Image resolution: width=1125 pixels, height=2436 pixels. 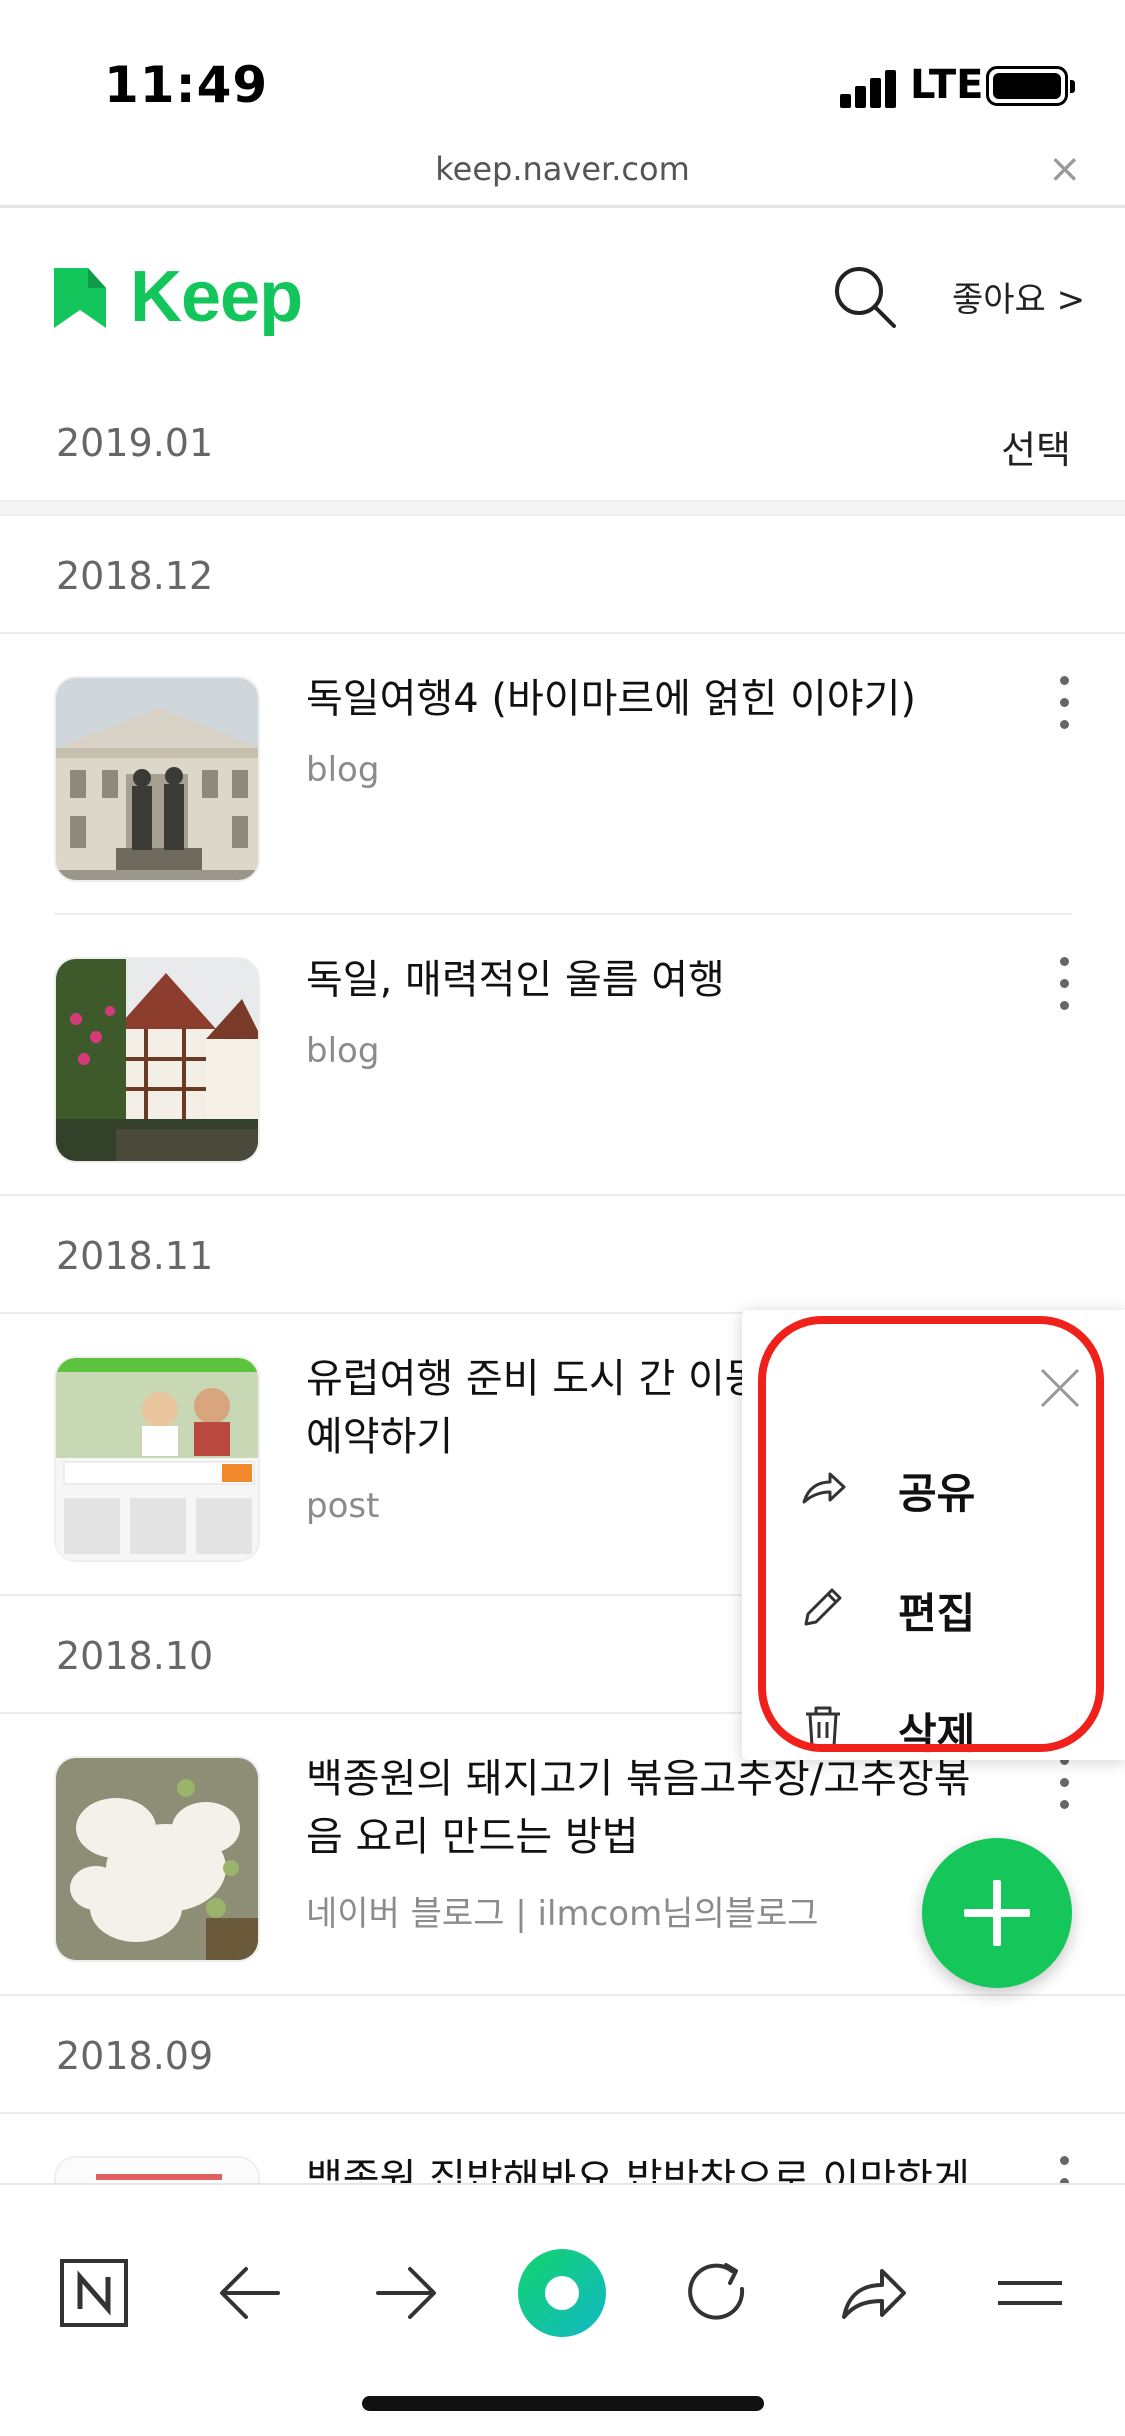 What do you see at coordinates (562, 206) in the screenshot?
I see `url-divider` at bounding box center [562, 206].